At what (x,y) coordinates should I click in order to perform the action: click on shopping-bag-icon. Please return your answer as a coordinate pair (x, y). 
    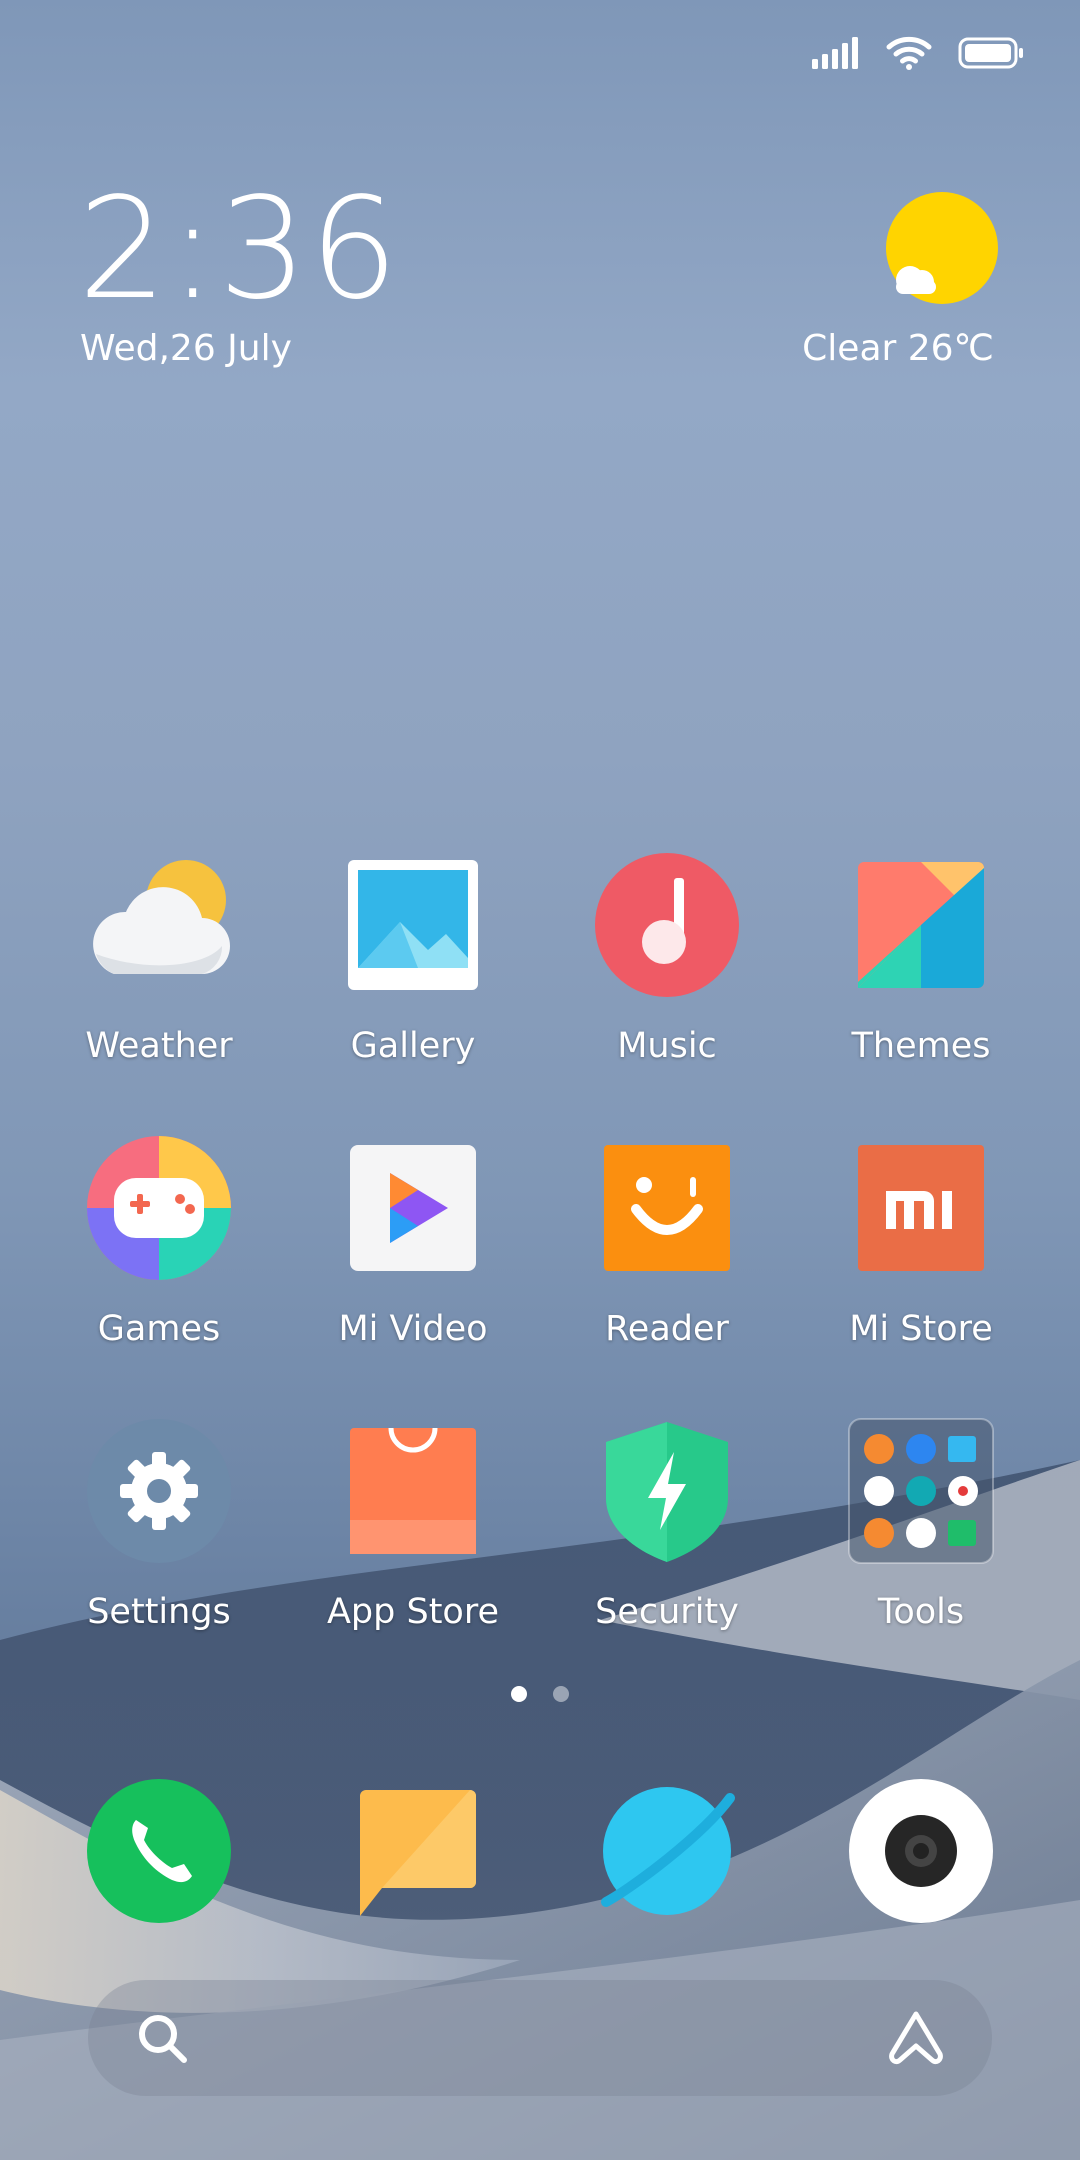
    Looking at the image, I should click on (413, 1490).